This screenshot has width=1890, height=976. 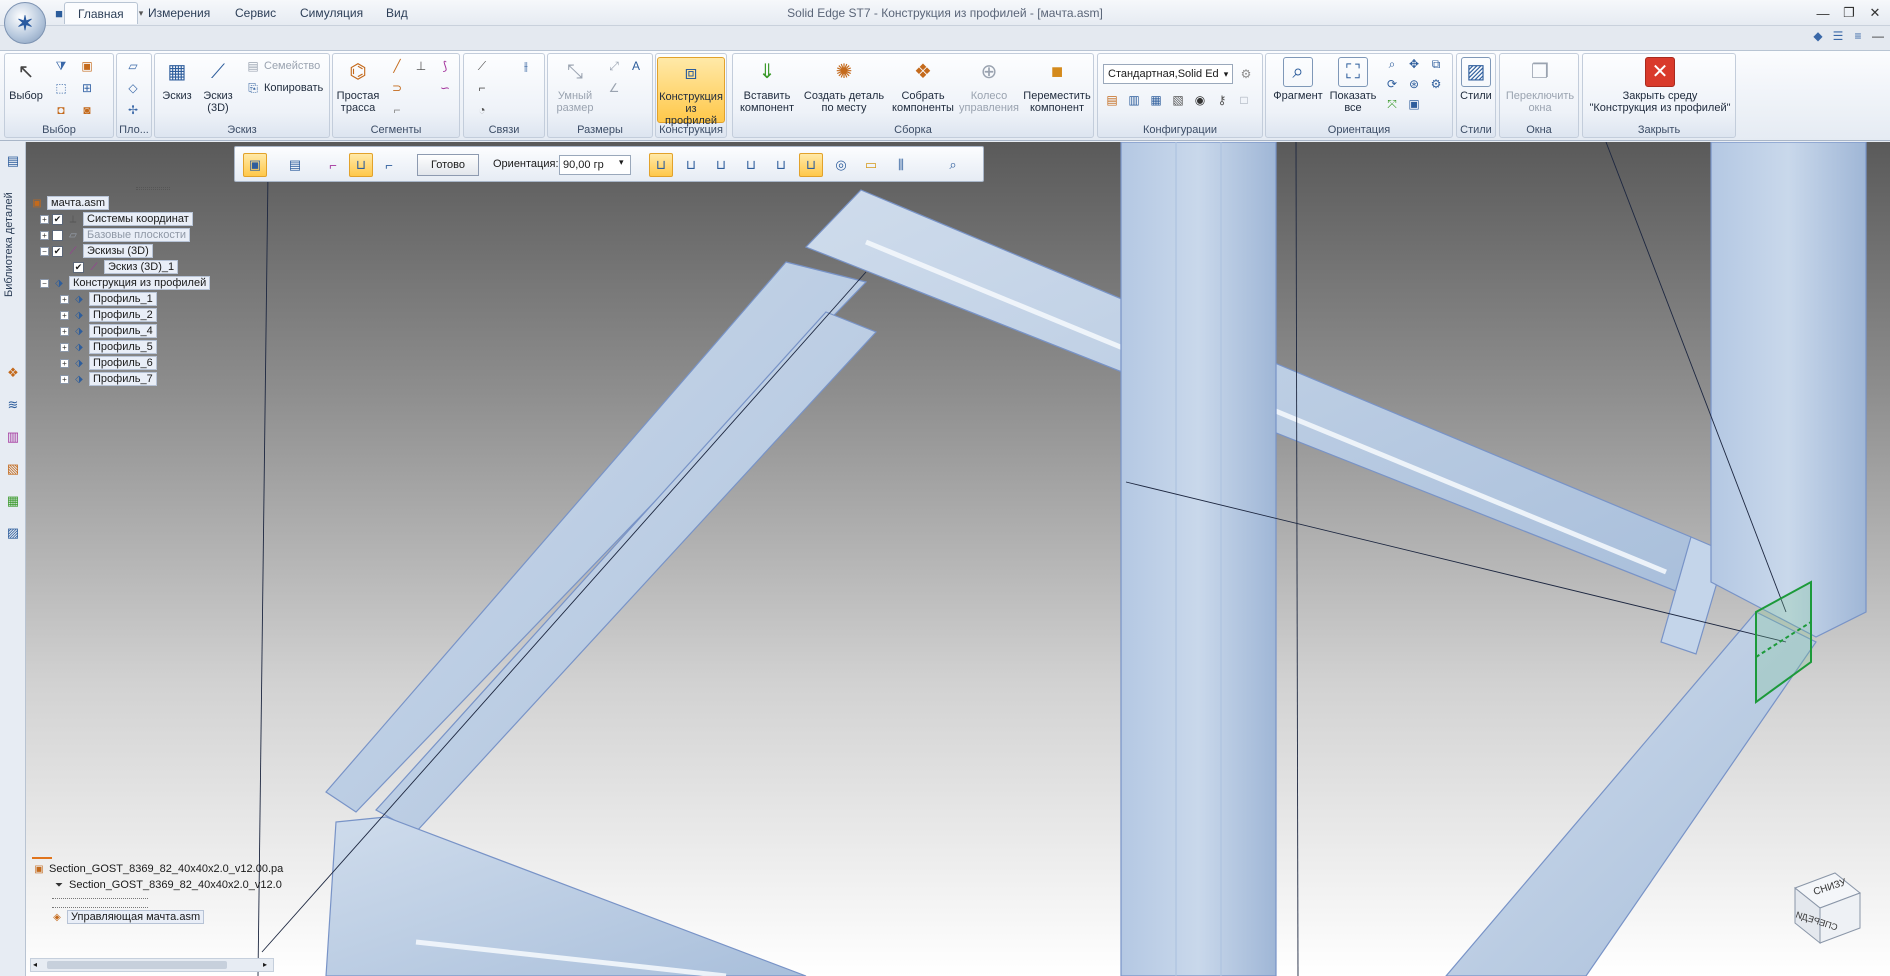 What do you see at coordinates (421, 66) in the screenshot?
I see `point-button: ⊥` at bounding box center [421, 66].